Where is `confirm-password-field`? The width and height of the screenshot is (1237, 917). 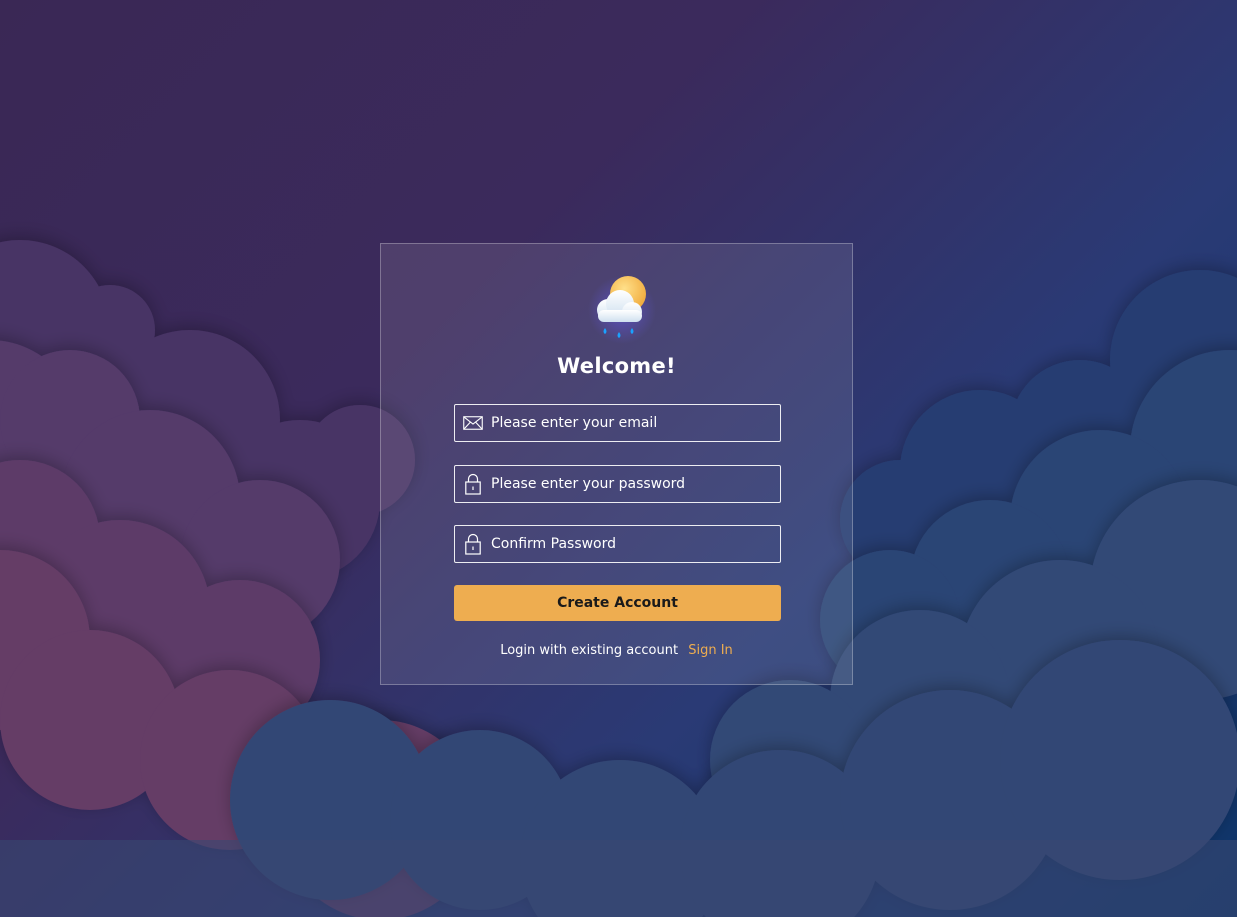
confirm-password-field is located at coordinates (617, 544).